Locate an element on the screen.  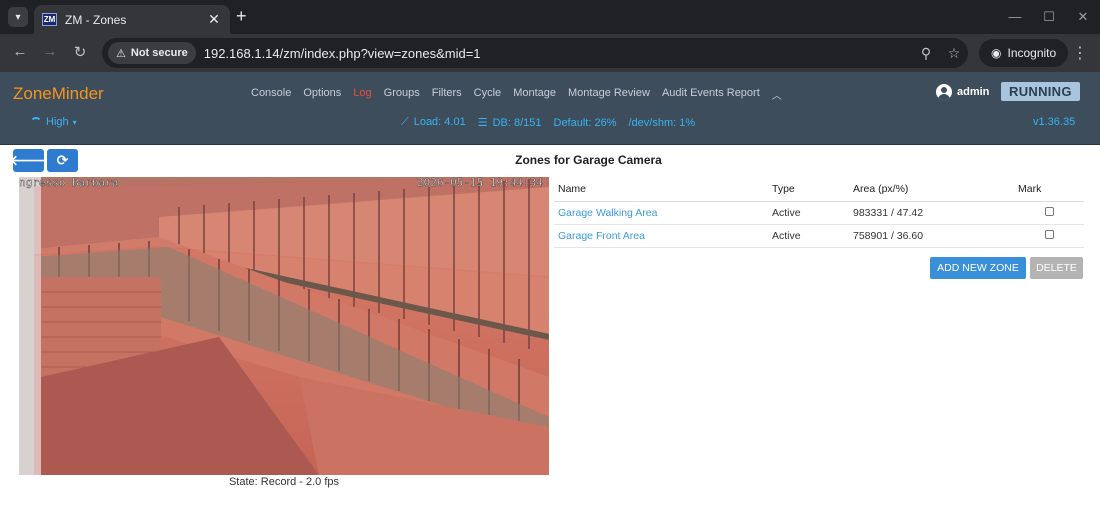
close-tab-icon: ✕ is located at coordinates (214, 19).